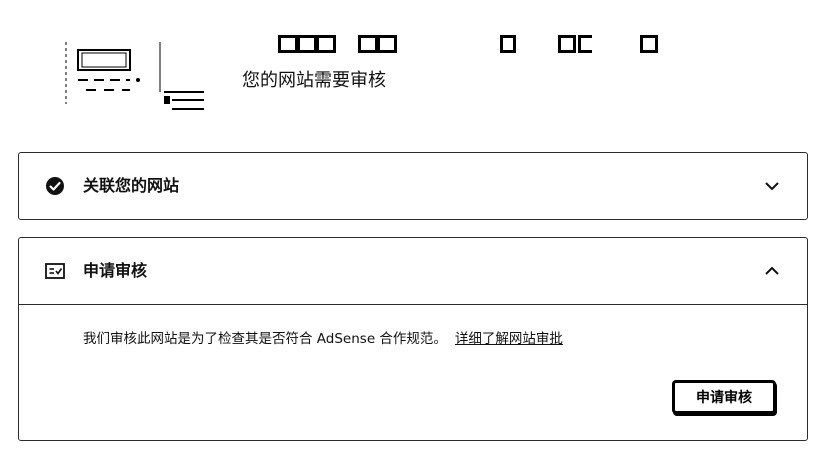  Describe the element at coordinates (413, 271) in the screenshot. I see `request-review-header: 申请审核` at that location.